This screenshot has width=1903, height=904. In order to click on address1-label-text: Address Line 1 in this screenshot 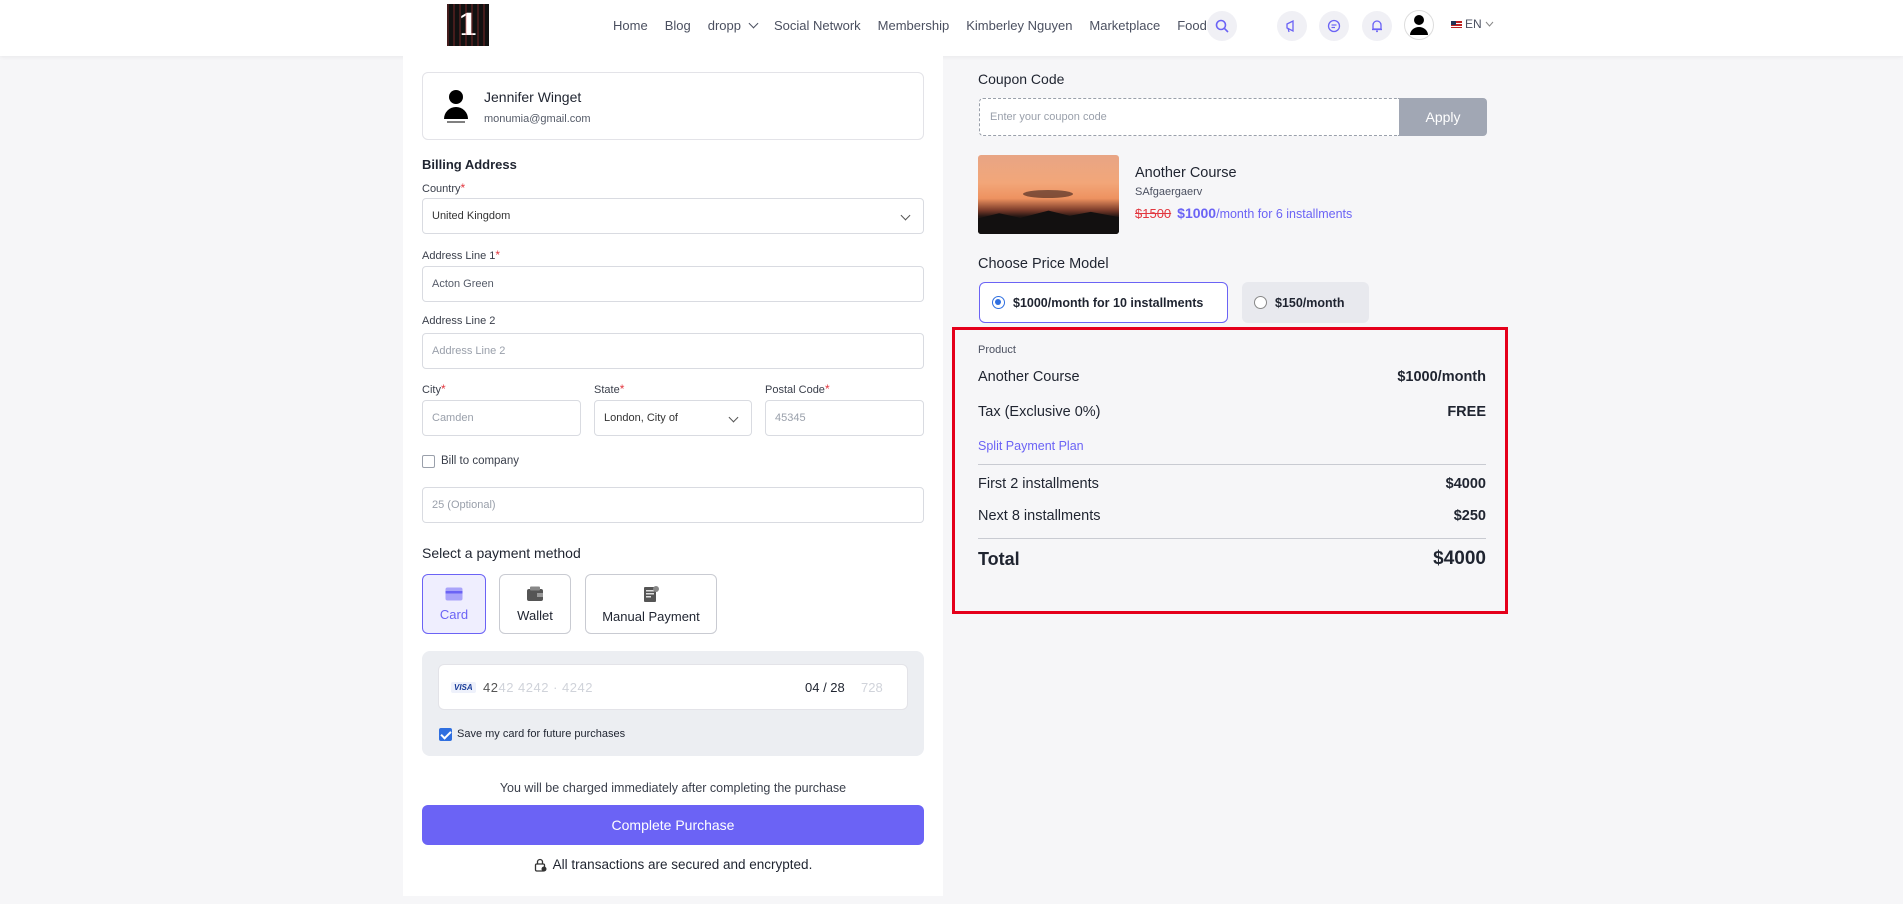, I will do `click(459, 256)`.